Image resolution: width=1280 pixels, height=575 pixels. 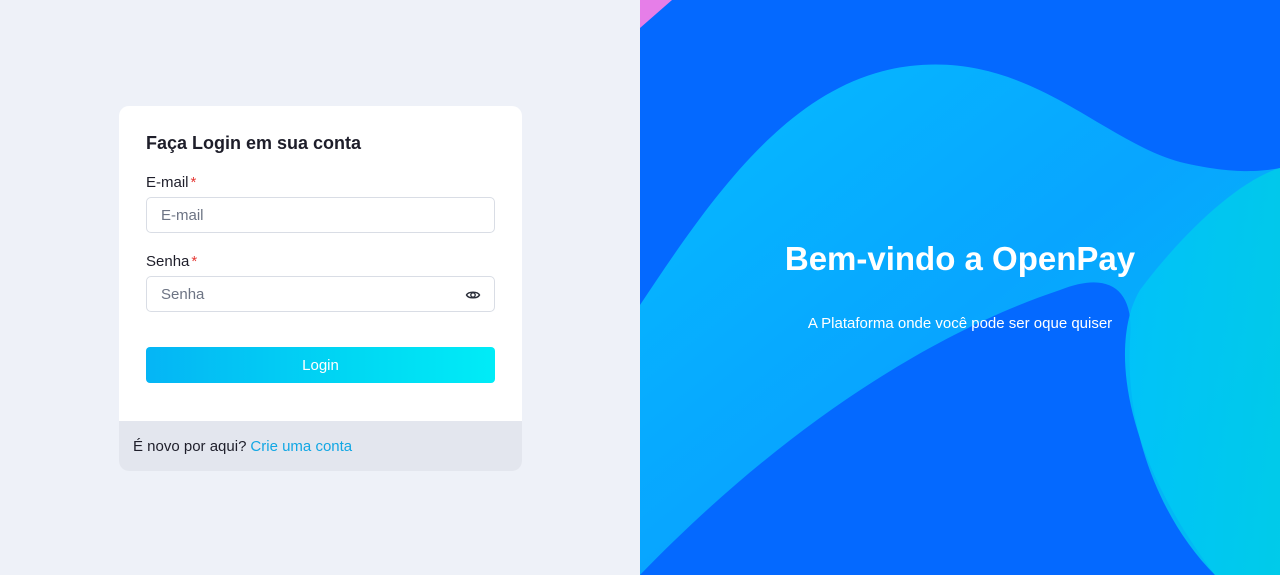 I want to click on email-field-wrapper, so click(x=320, y=215).